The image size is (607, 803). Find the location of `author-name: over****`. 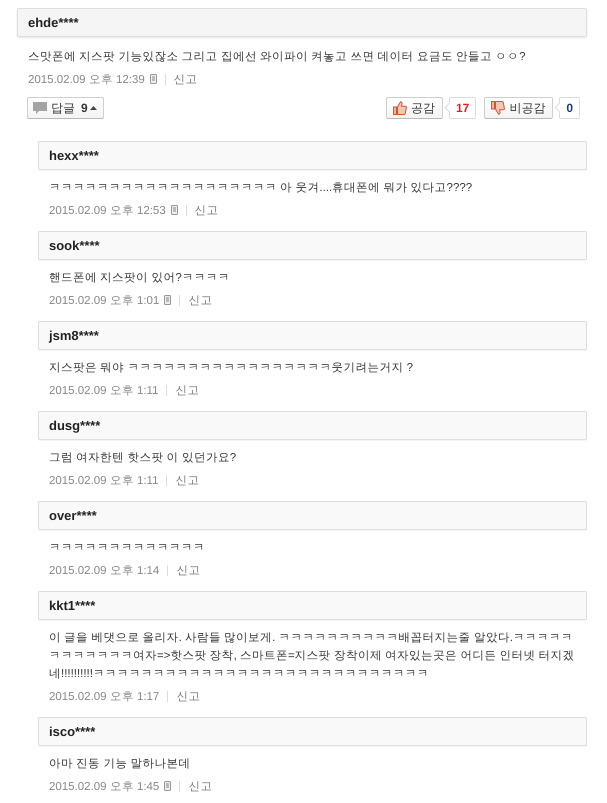

author-name: over**** is located at coordinates (73, 515).